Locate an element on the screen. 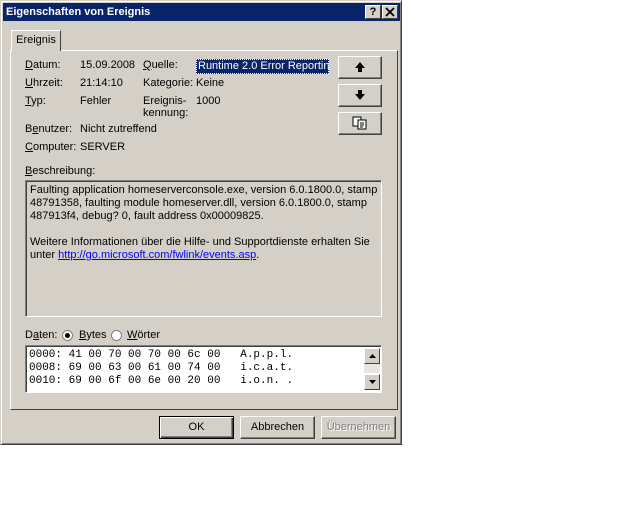 The width and height of the screenshot is (640, 512). benutzer-value: Nicht zutreffend is located at coordinates (118, 129).